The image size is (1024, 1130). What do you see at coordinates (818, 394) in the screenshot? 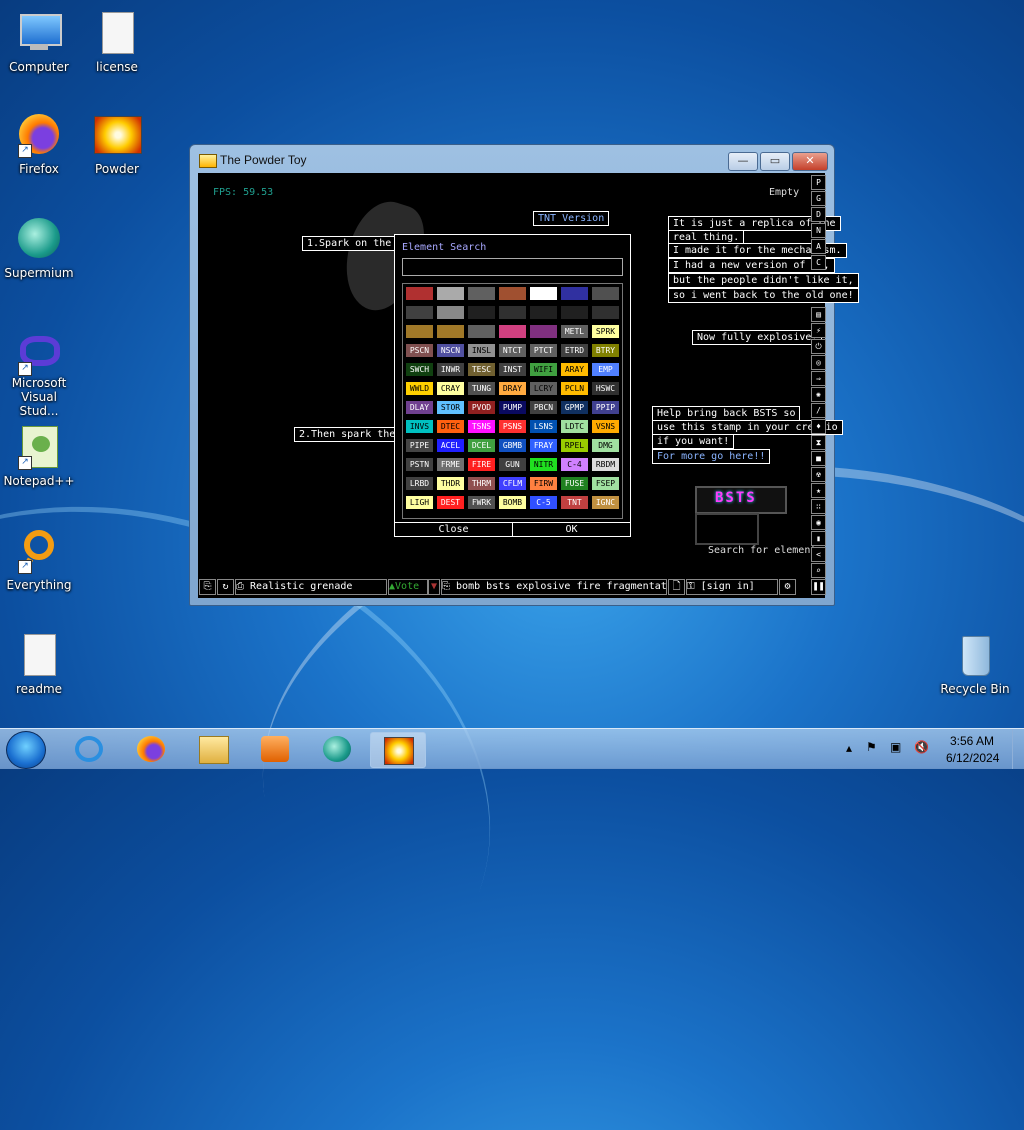
I see `explosives-menu-icon: ✺` at bounding box center [818, 394].